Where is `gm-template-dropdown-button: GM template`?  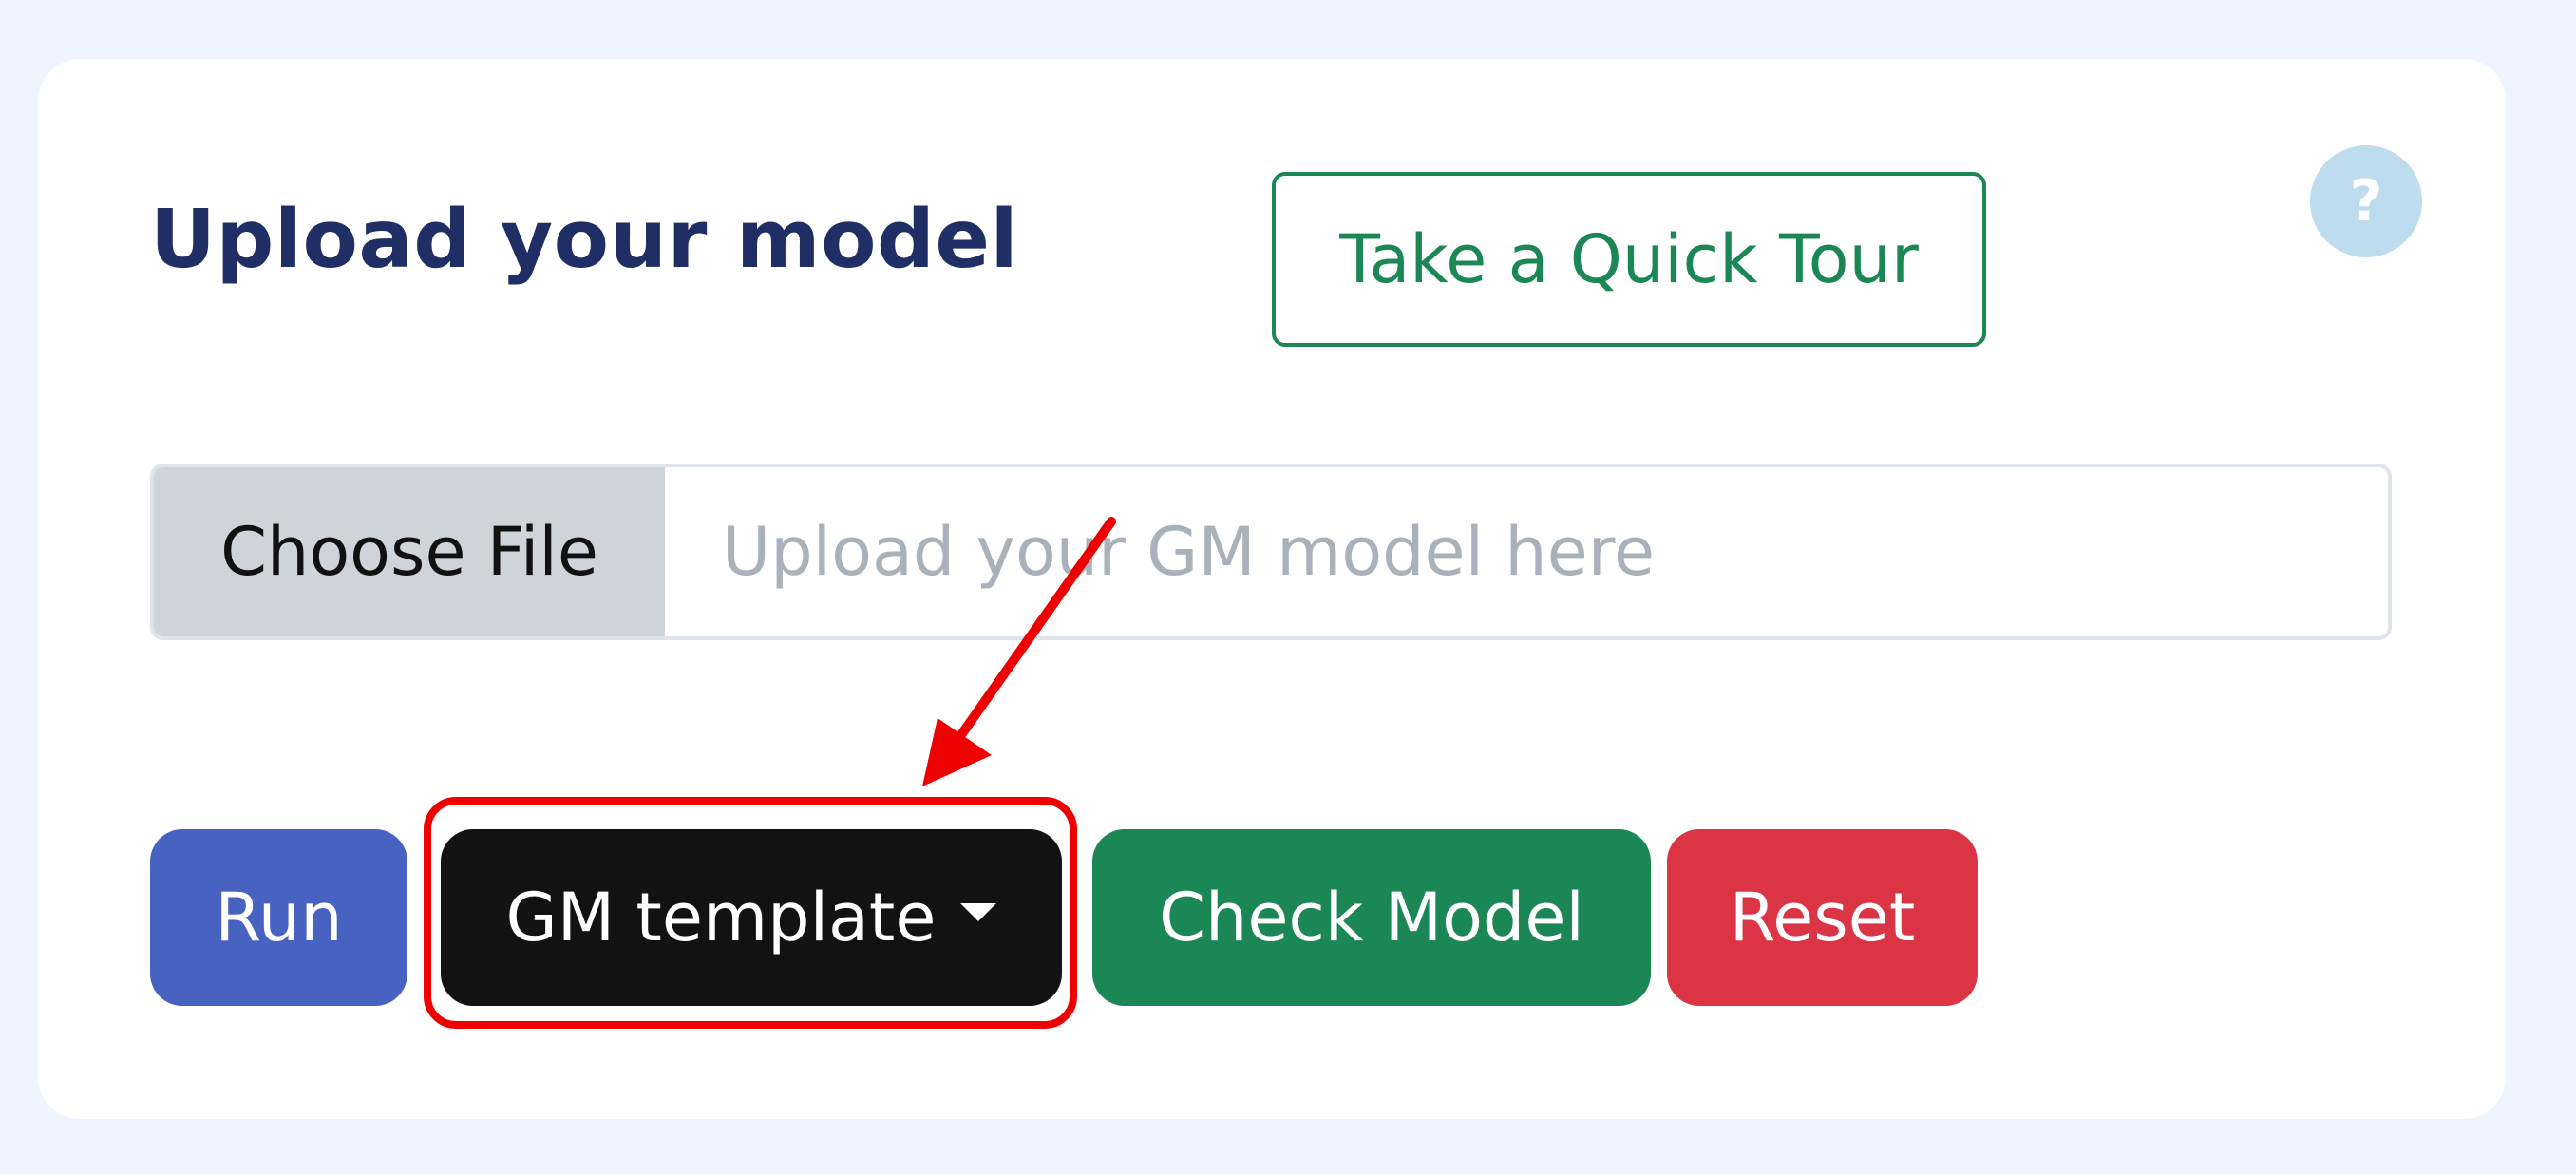
gm-template-dropdown-button: GM template is located at coordinates (751, 917).